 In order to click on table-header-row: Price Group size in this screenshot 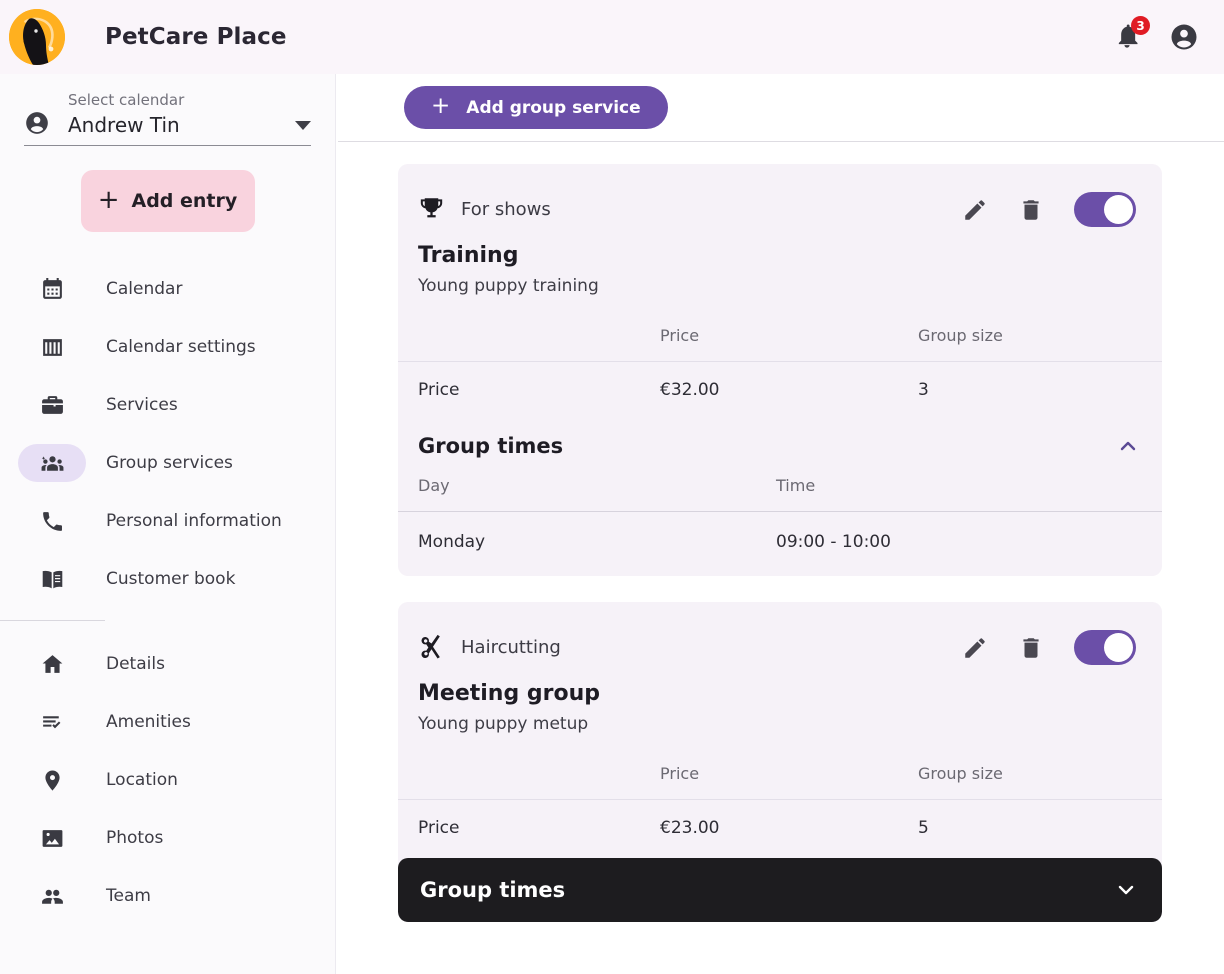, I will do `click(780, 341)`.